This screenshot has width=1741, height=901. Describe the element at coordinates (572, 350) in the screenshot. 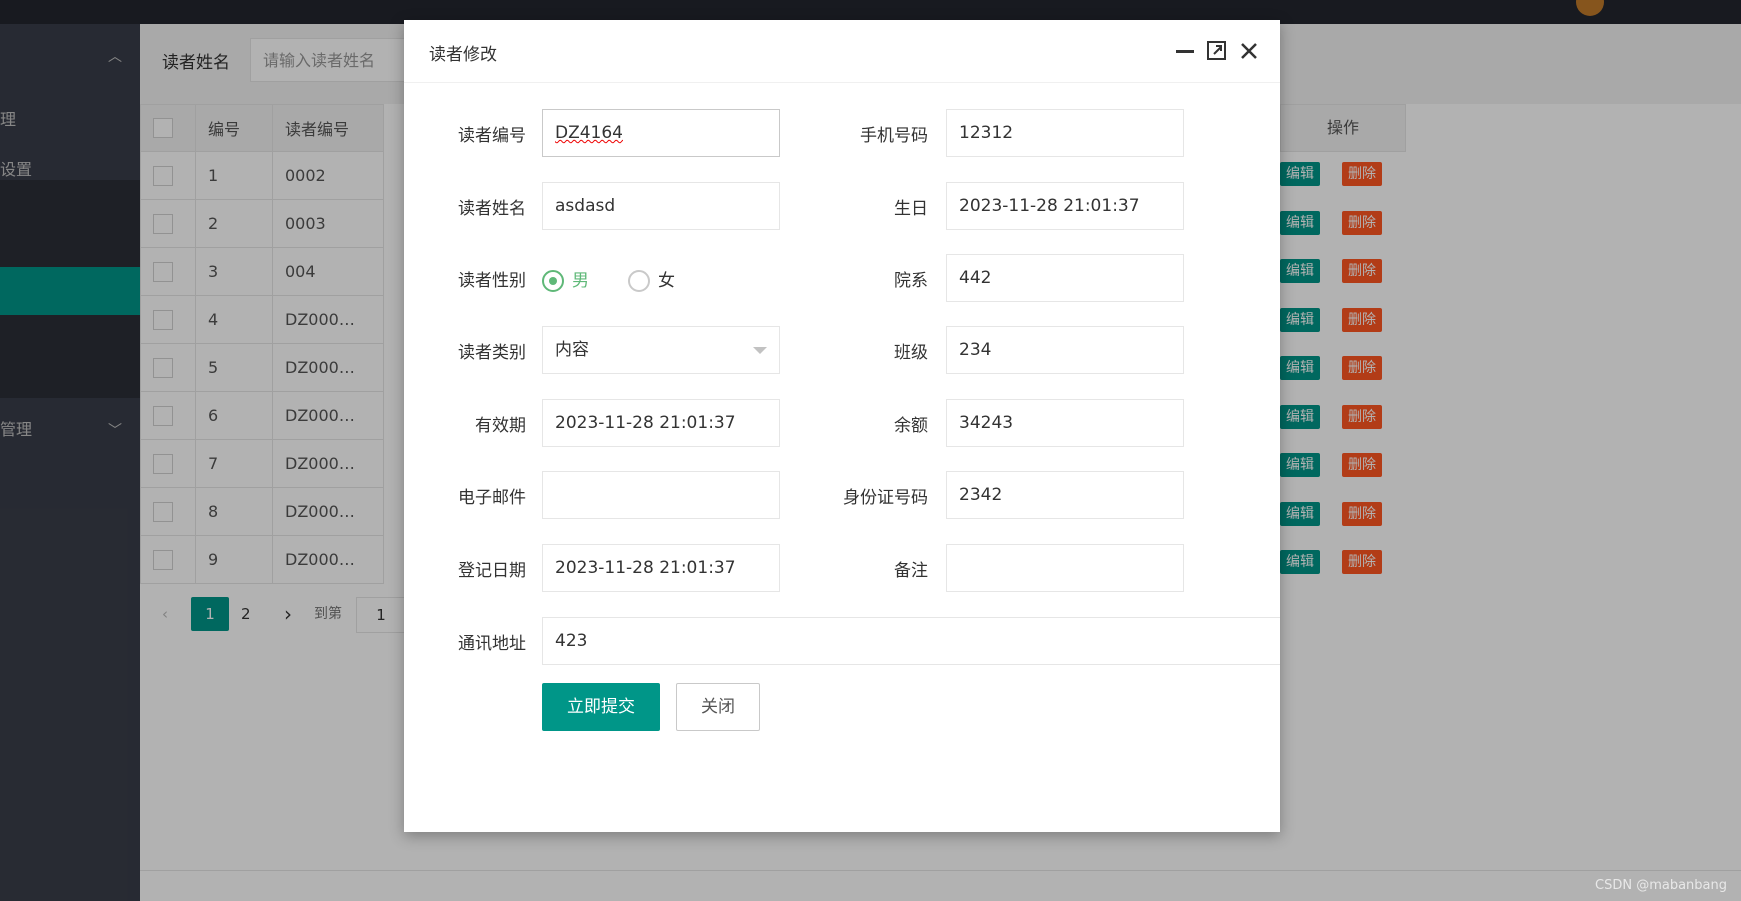

I see `category-value: 内容` at that location.